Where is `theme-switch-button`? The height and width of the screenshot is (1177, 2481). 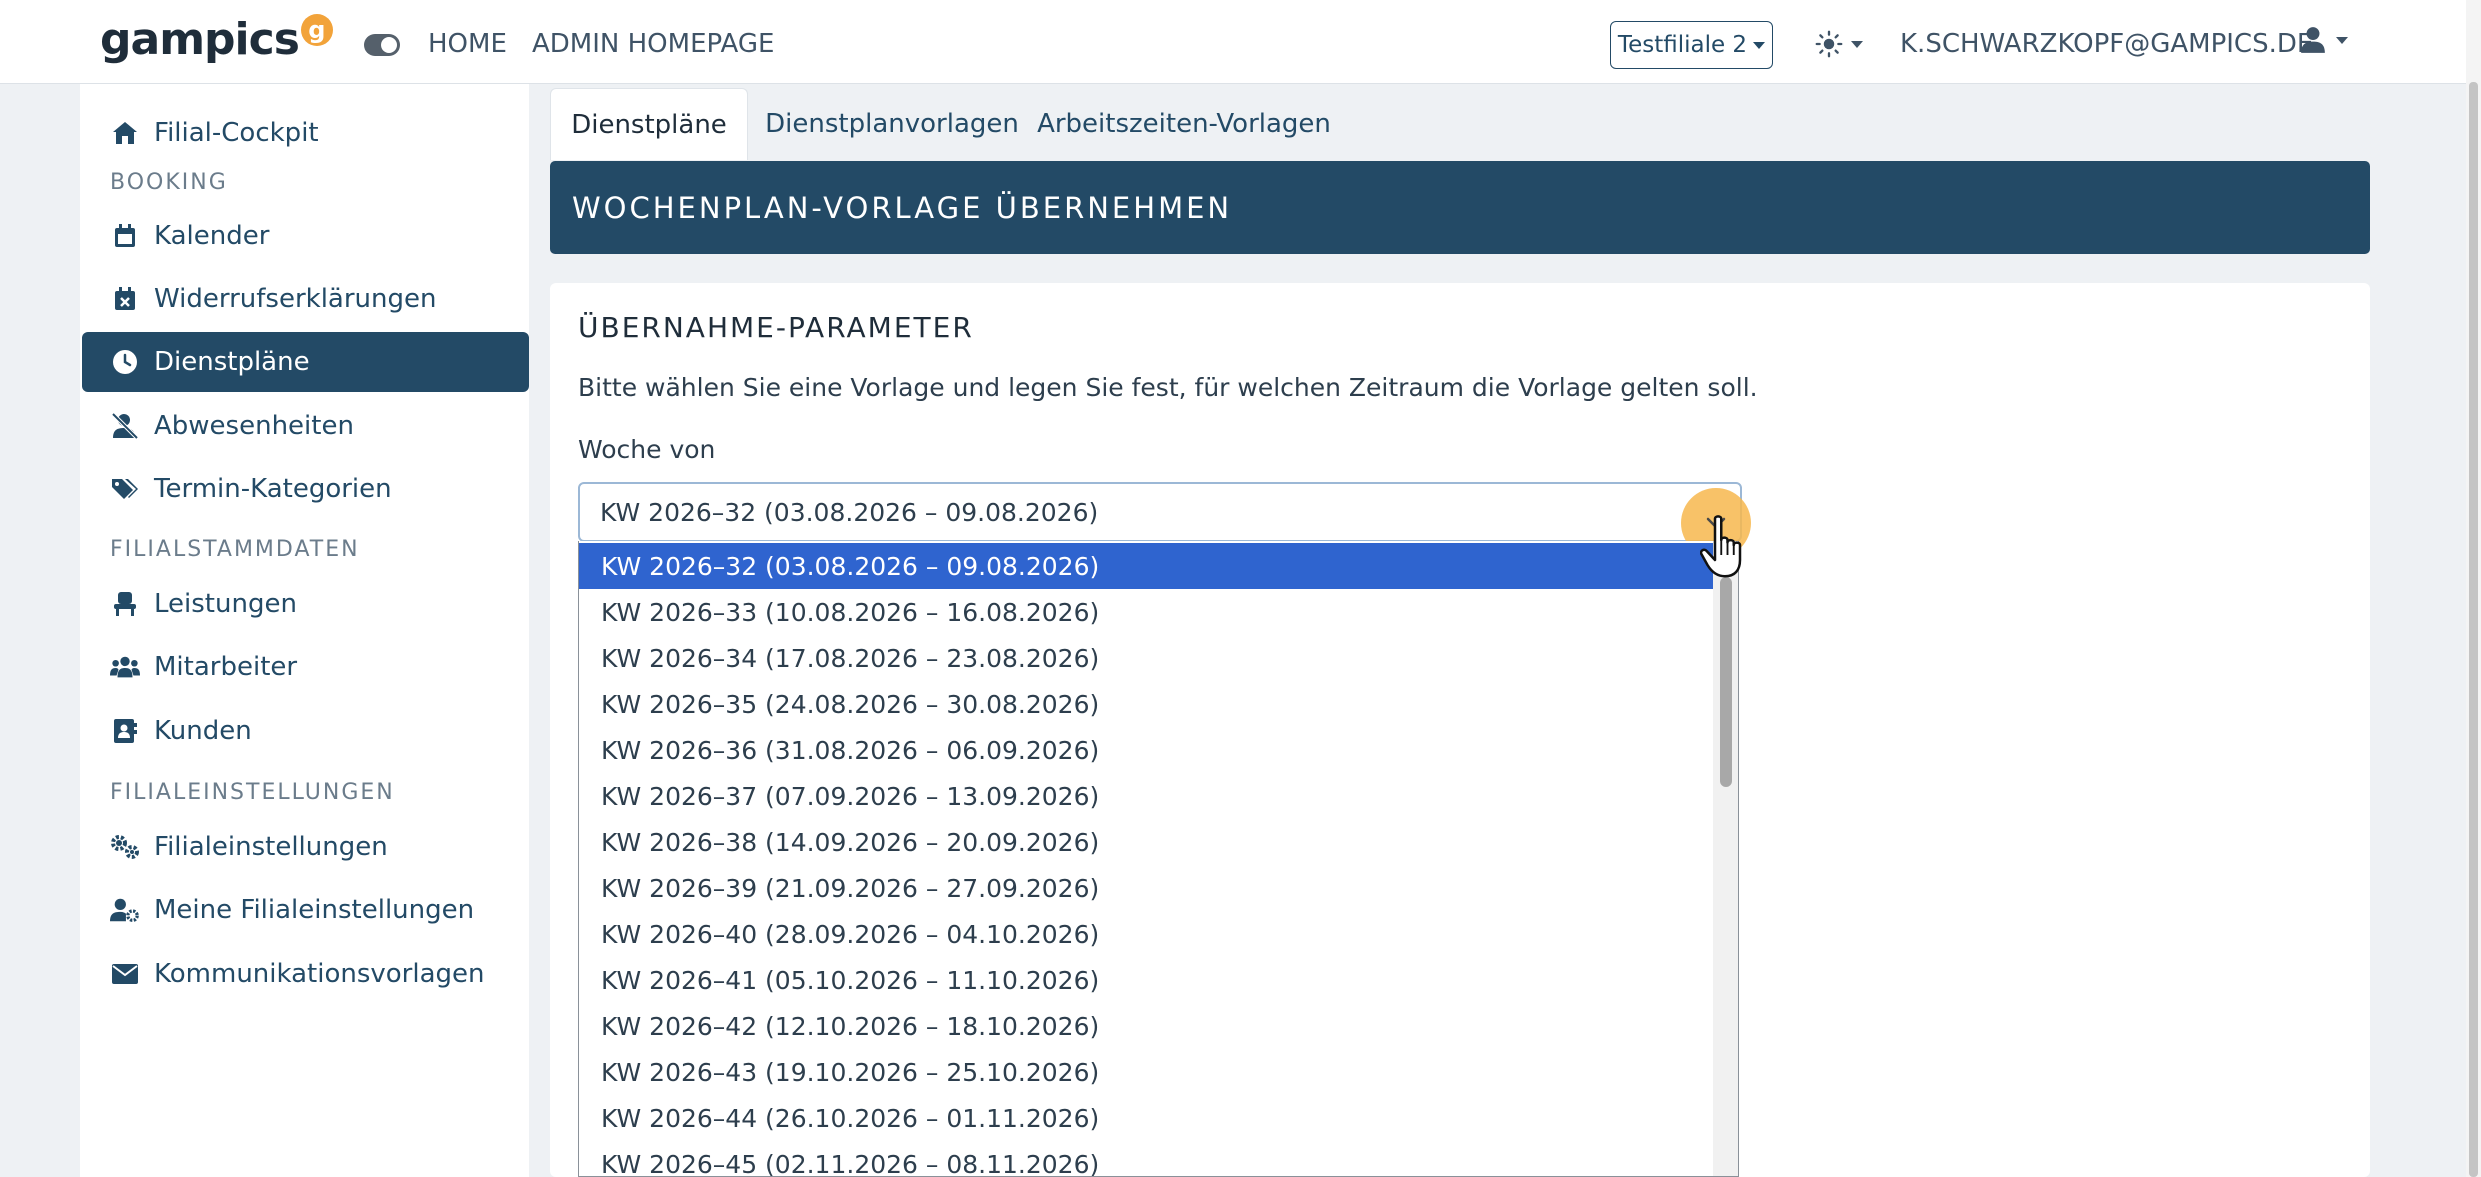 theme-switch-button is located at coordinates (1839, 44).